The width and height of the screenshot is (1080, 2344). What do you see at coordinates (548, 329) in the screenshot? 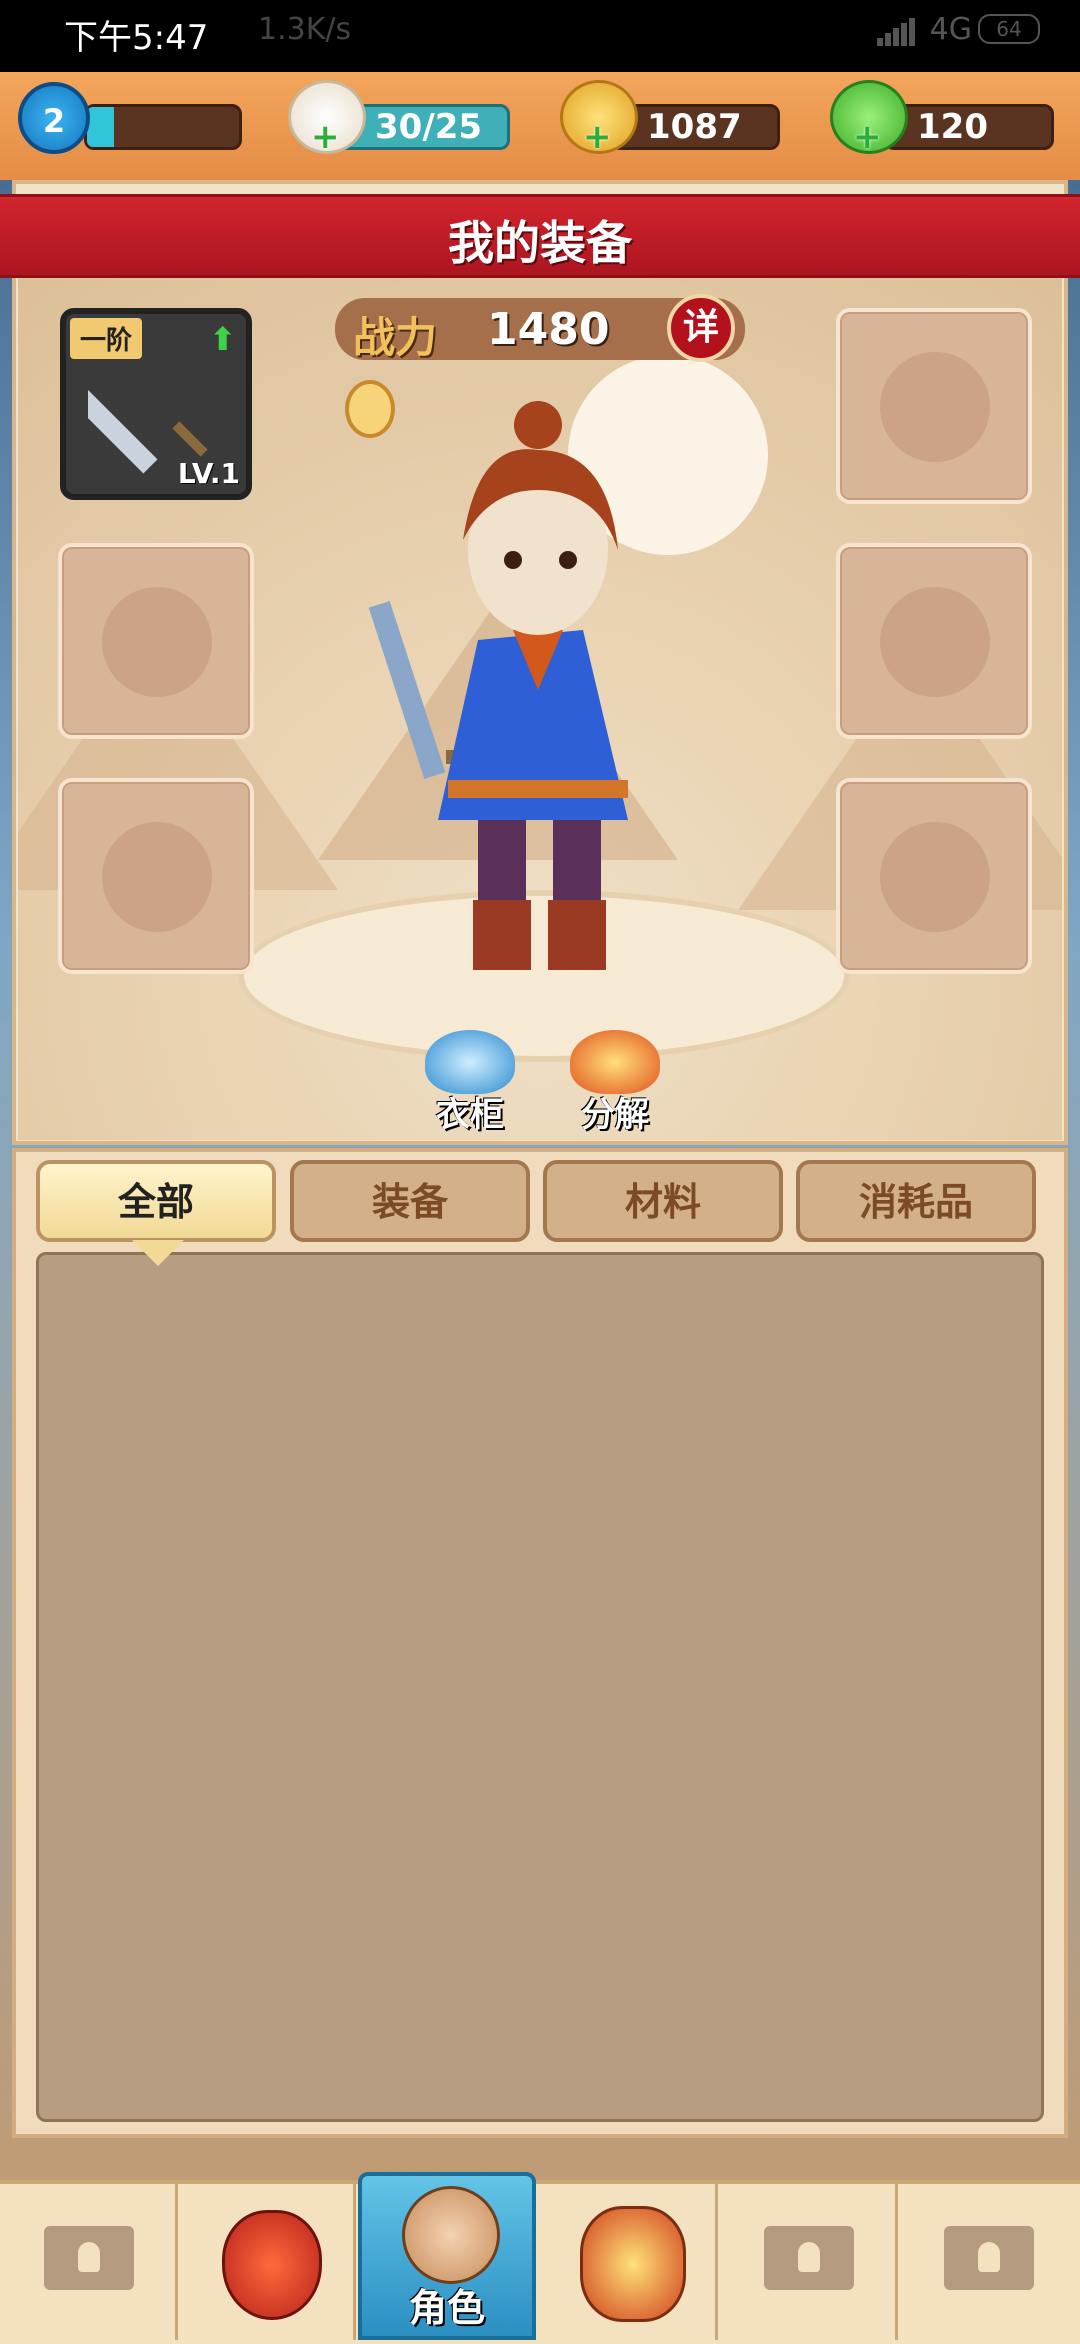
I see `power-value: 1480` at bounding box center [548, 329].